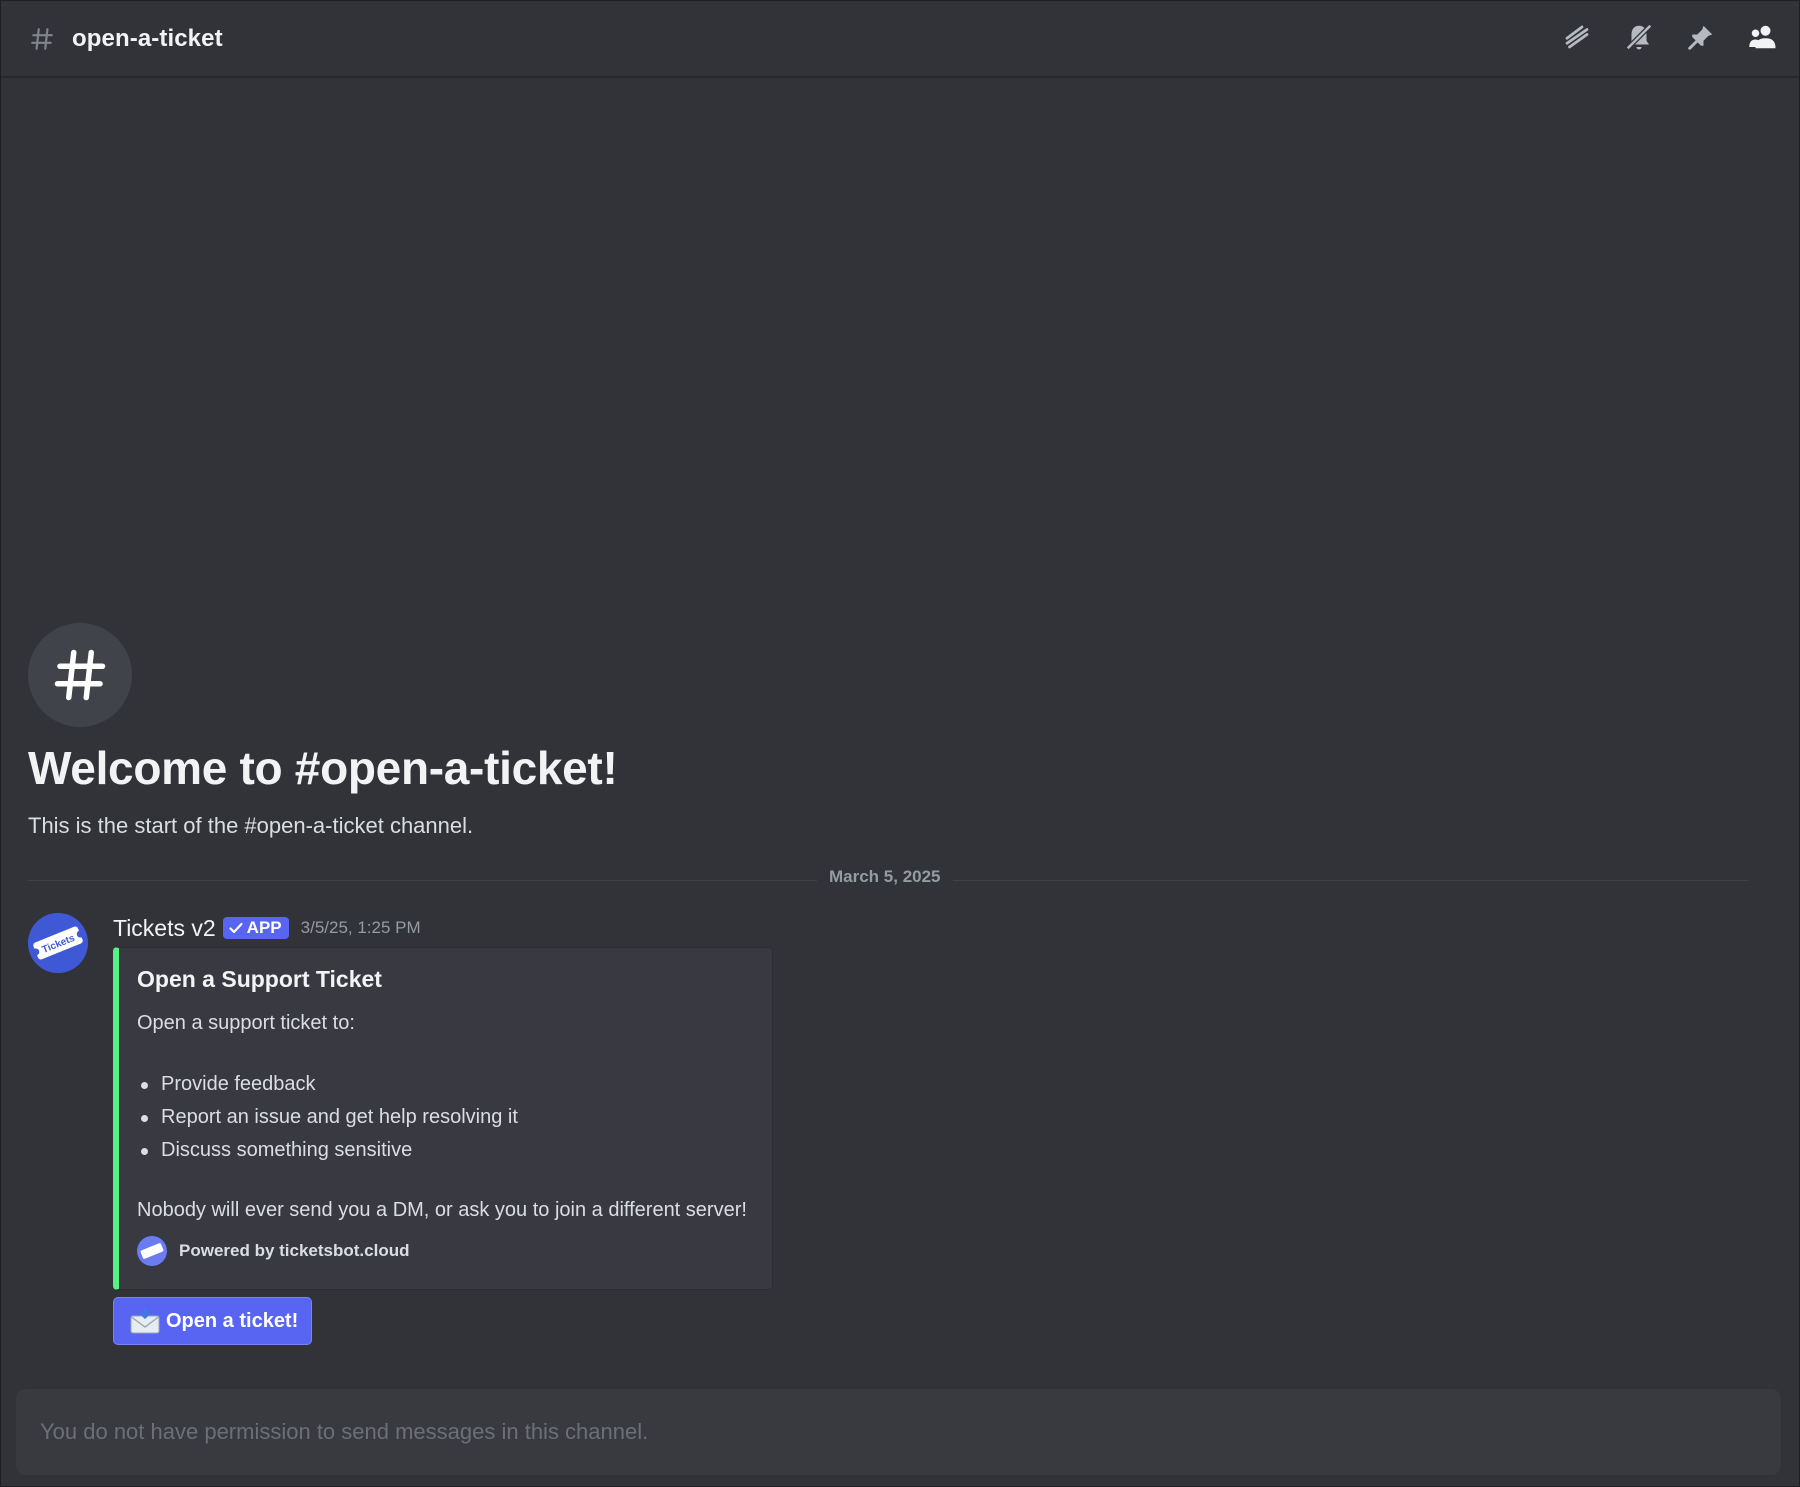 The height and width of the screenshot is (1487, 1800). I want to click on bot-avatar: Tickets, so click(58, 943).